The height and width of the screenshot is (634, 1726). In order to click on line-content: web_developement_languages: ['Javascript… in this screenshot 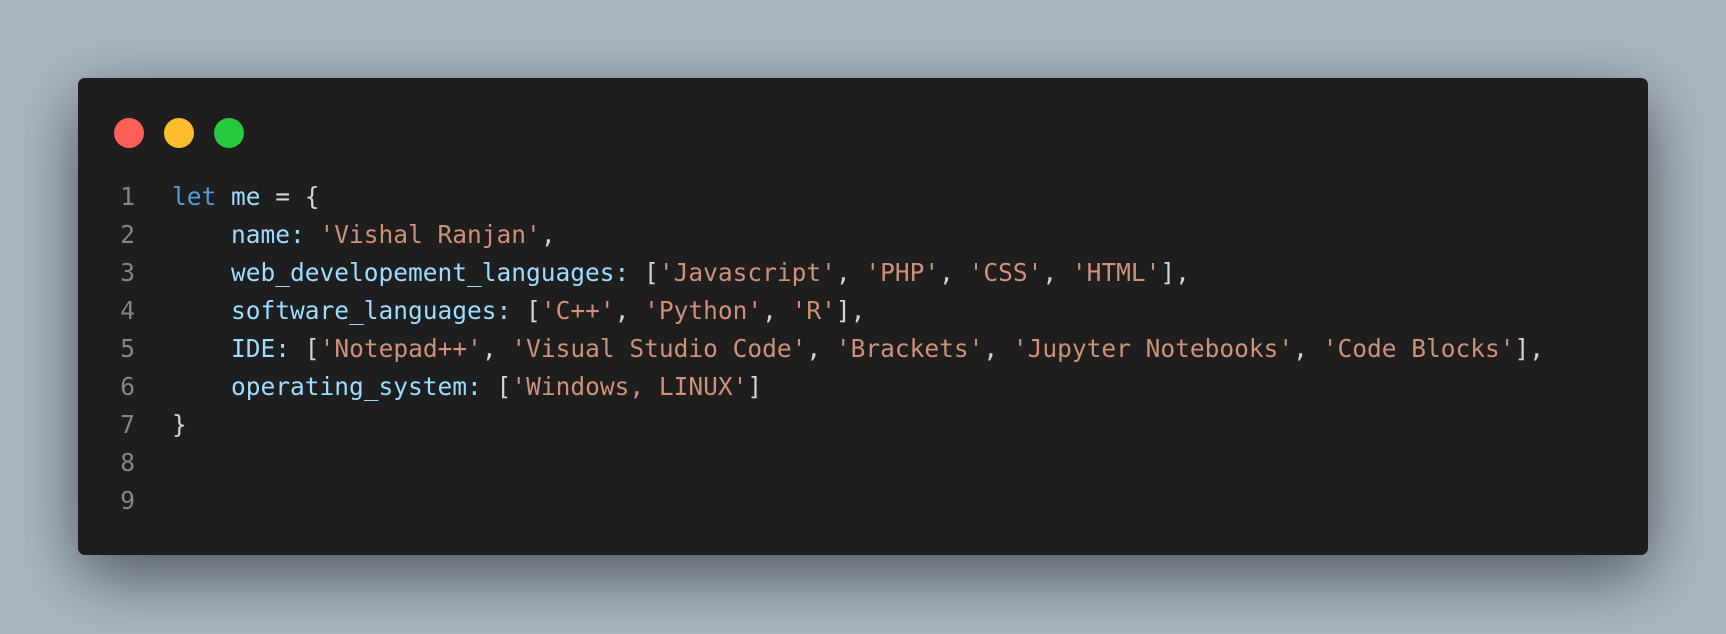, I will do `click(710, 272)`.